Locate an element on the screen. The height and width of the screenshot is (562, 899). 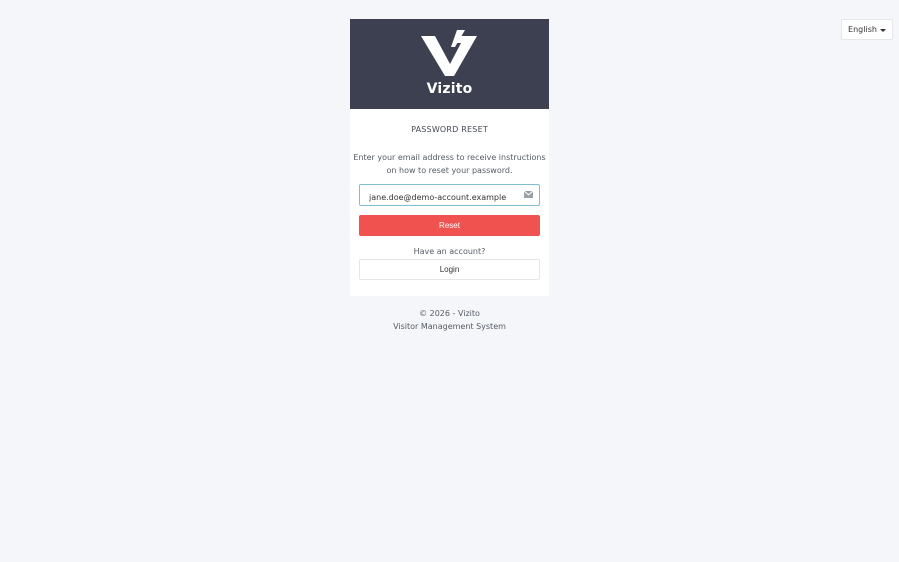
footer-tagline: Visitor Management System is located at coordinates (449, 326).